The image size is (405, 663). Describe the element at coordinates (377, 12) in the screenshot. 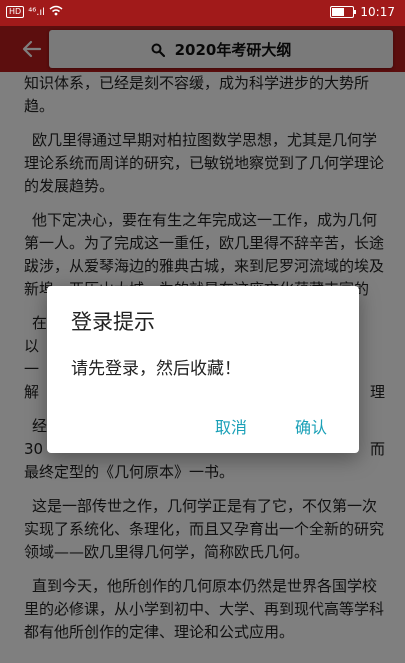

I see `clock: 10:17` at that location.